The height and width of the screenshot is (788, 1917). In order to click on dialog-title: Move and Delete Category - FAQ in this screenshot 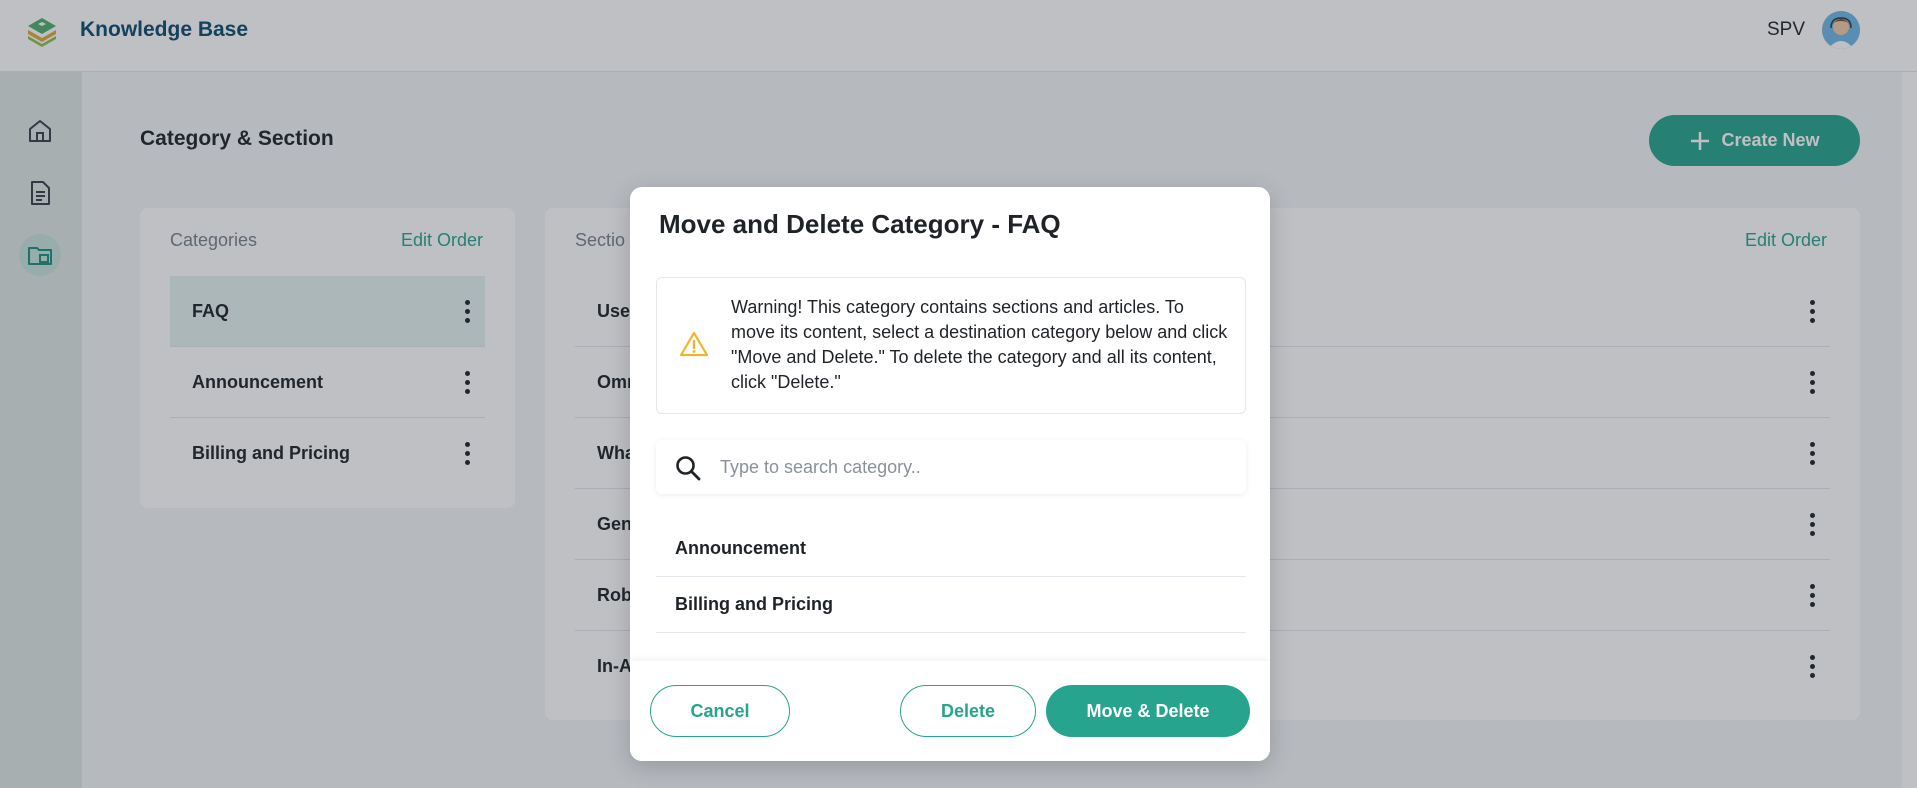, I will do `click(860, 224)`.